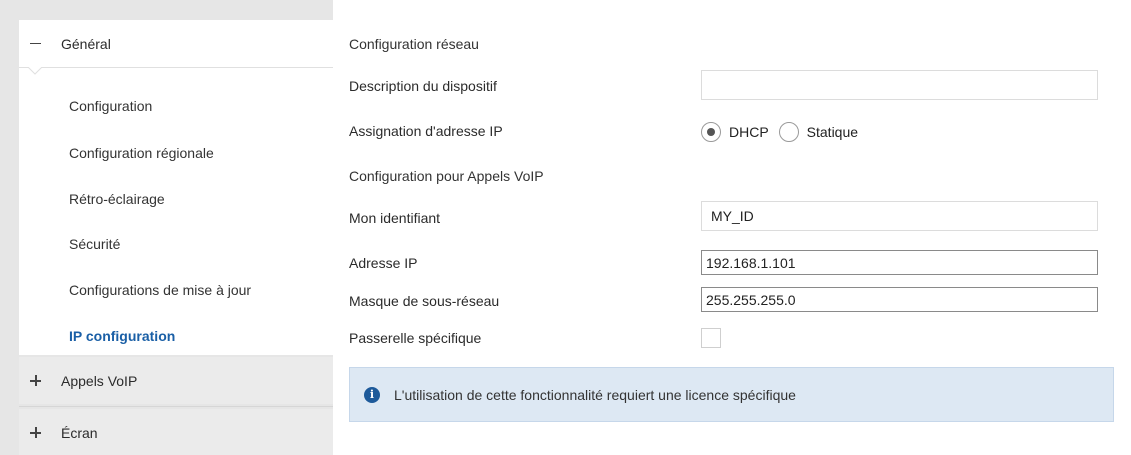  What do you see at coordinates (36, 44) in the screenshot?
I see `collapse-icon` at bounding box center [36, 44].